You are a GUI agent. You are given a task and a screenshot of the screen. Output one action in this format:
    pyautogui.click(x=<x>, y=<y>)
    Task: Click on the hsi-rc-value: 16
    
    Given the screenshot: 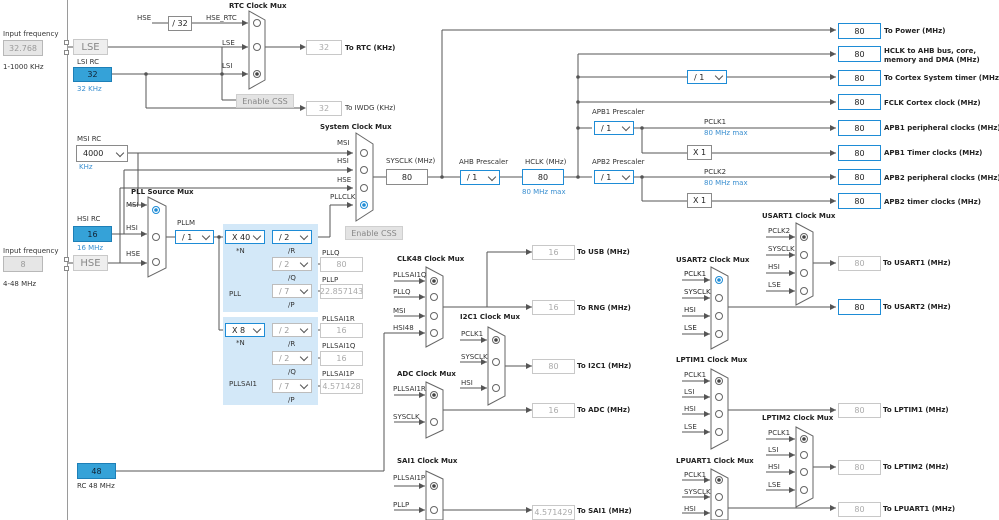 What is the action you would take?
    pyautogui.click(x=92, y=234)
    